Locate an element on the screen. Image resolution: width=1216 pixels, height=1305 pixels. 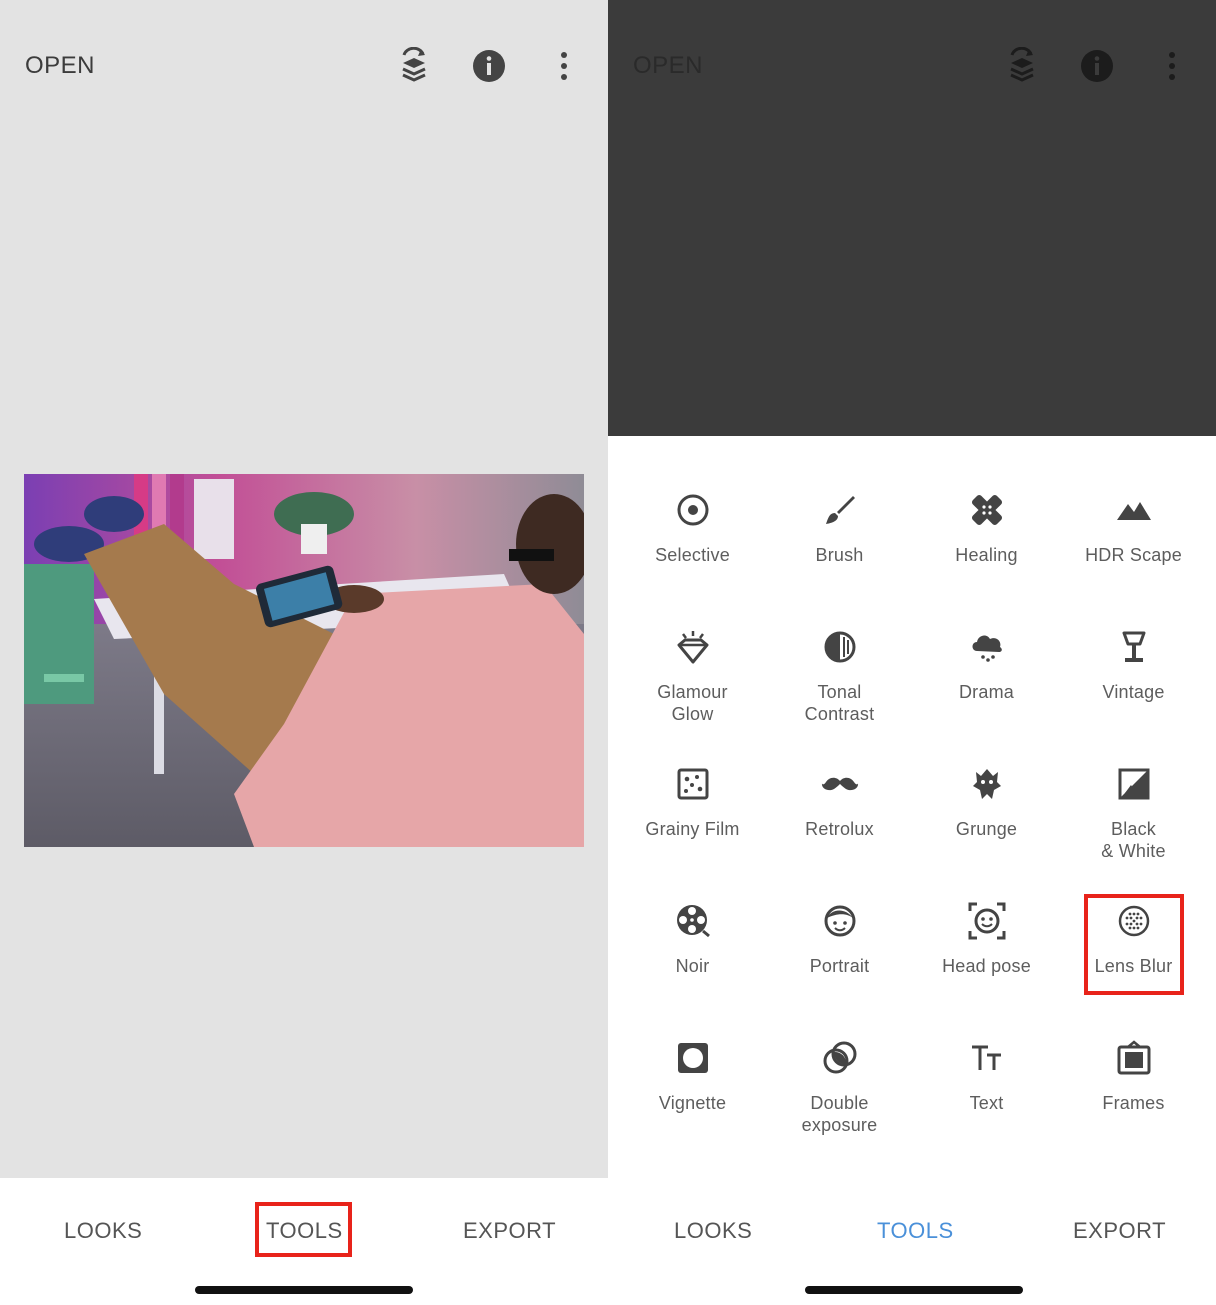
mountain-icon is located at coordinates (1134, 510).